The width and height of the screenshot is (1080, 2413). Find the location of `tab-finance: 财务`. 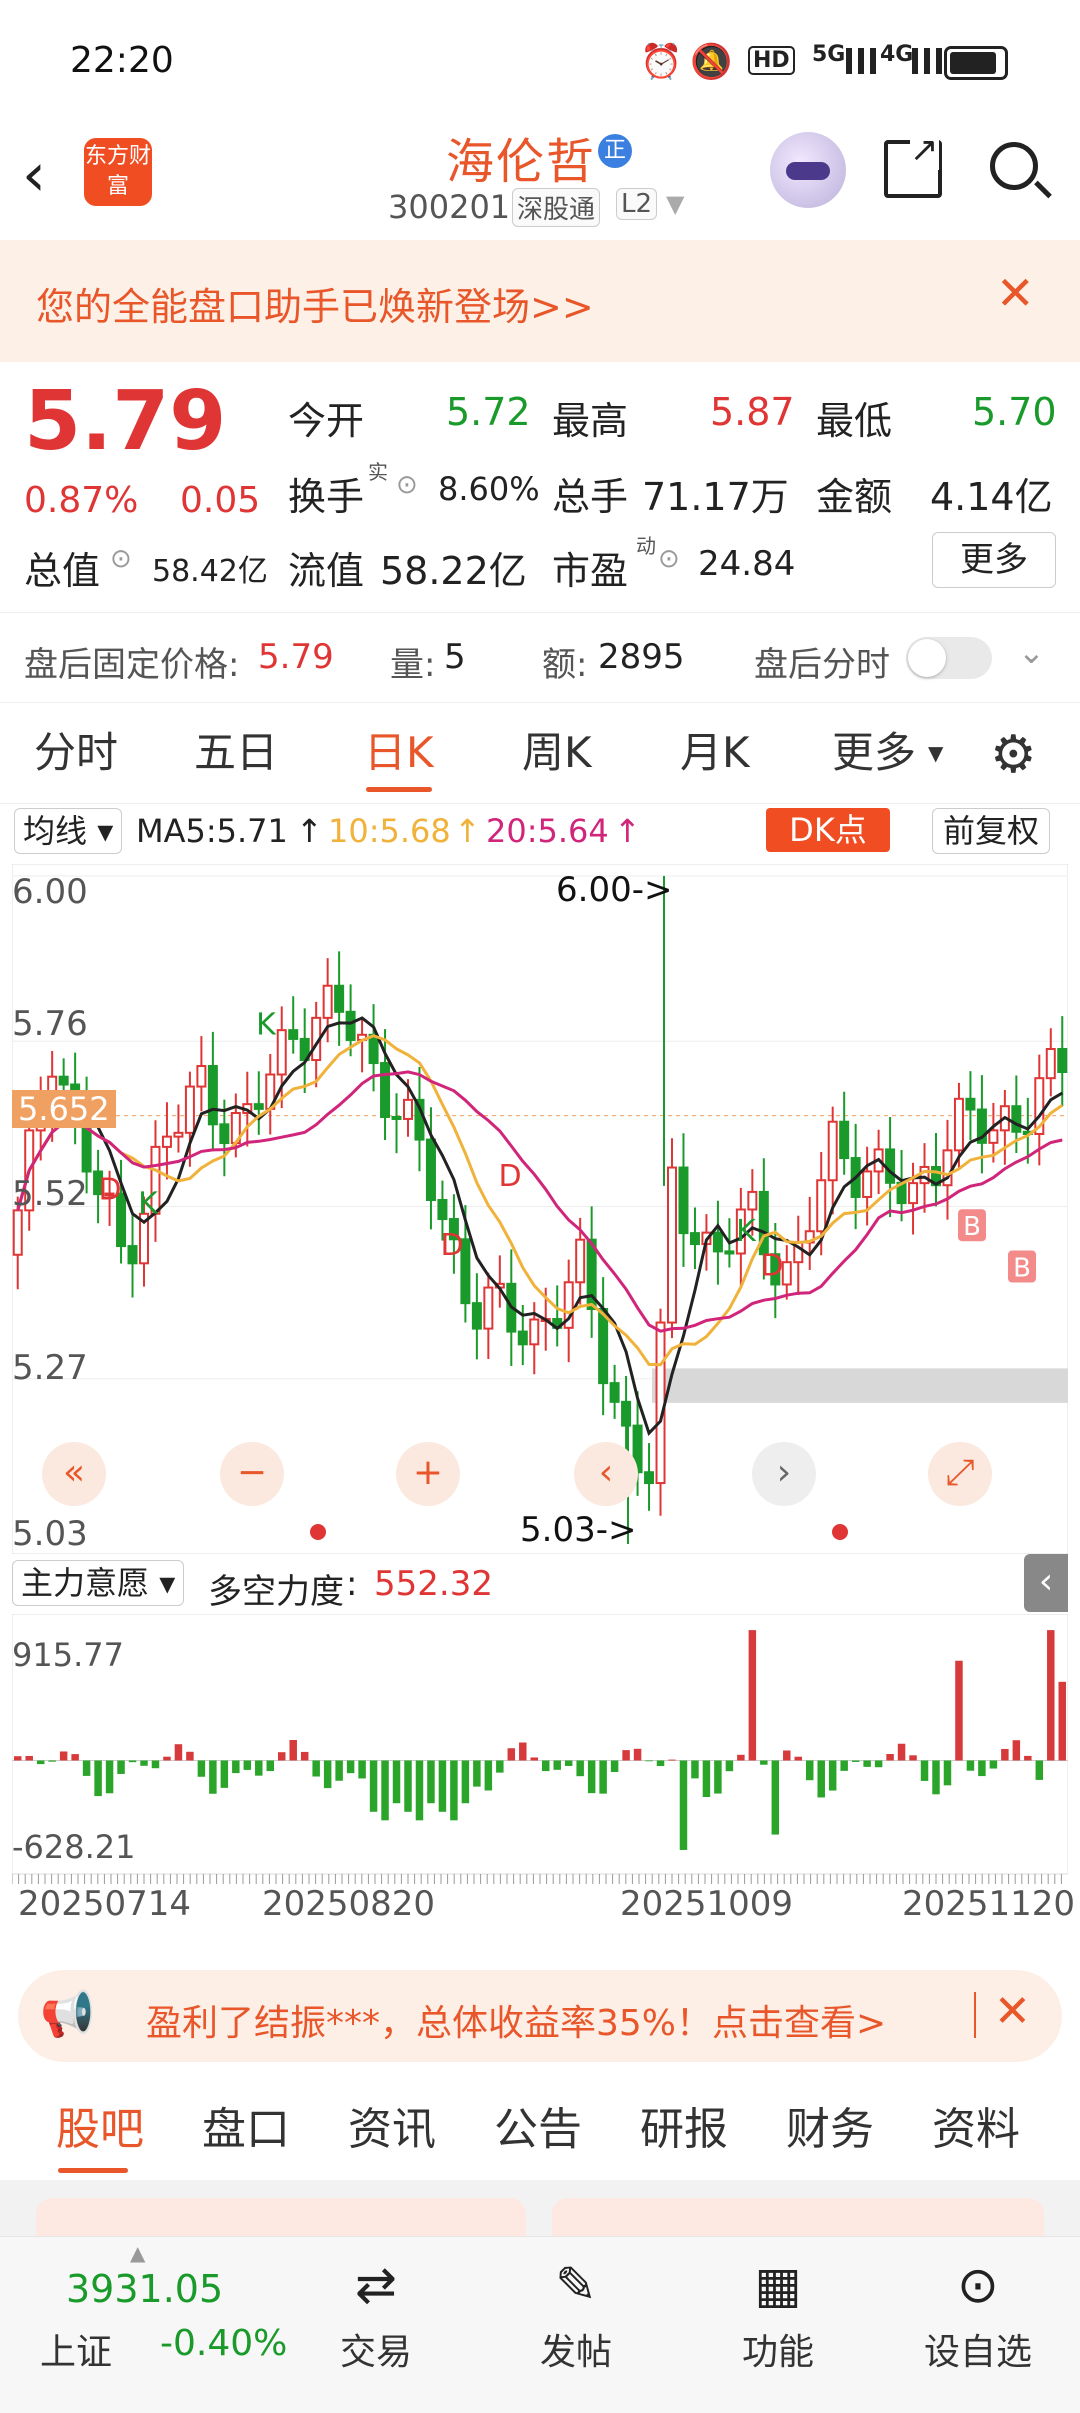

tab-finance: 财务 is located at coordinates (830, 2130).